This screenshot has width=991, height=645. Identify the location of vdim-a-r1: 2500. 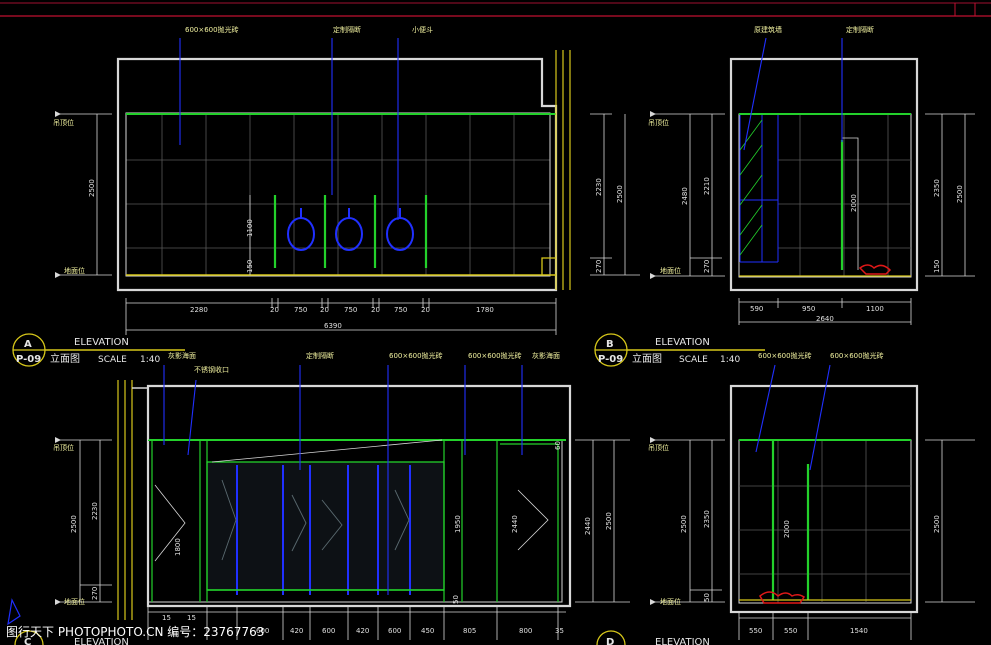
(620, 194).